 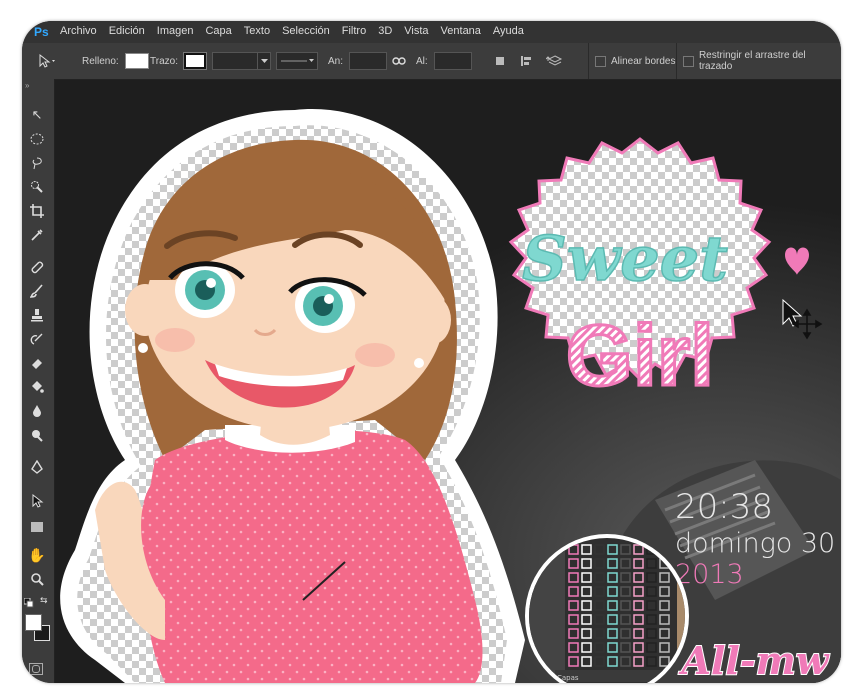 What do you see at coordinates (368, 61) in the screenshot?
I see `width-input` at bounding box center [368, 61].